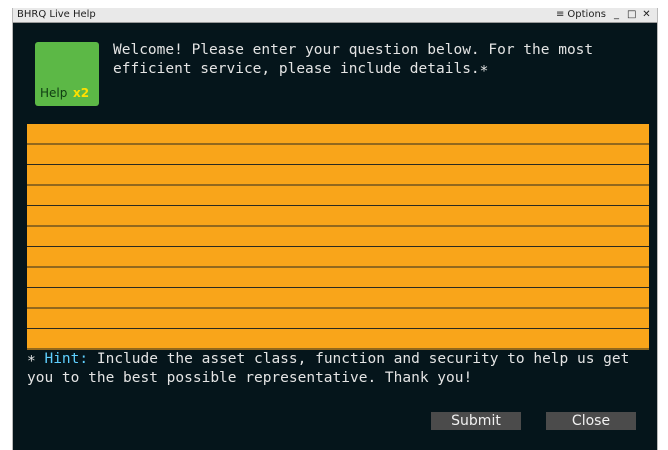 Image resolution: width=668 pixels, height=450 pixels. What do you see at coordinates (631, 15) in the screenshot?
I see `maximize-button: □` at bounding box center [631, 15].